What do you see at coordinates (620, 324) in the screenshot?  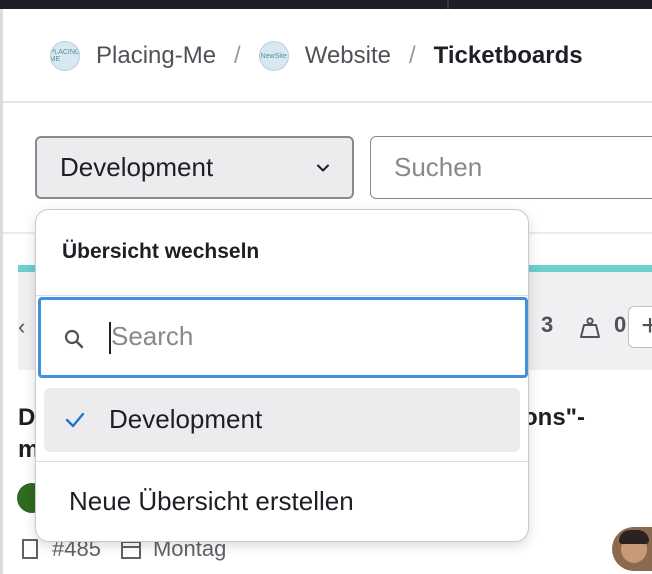 I see `weight-value: 0` at bounding box center [620, 324].